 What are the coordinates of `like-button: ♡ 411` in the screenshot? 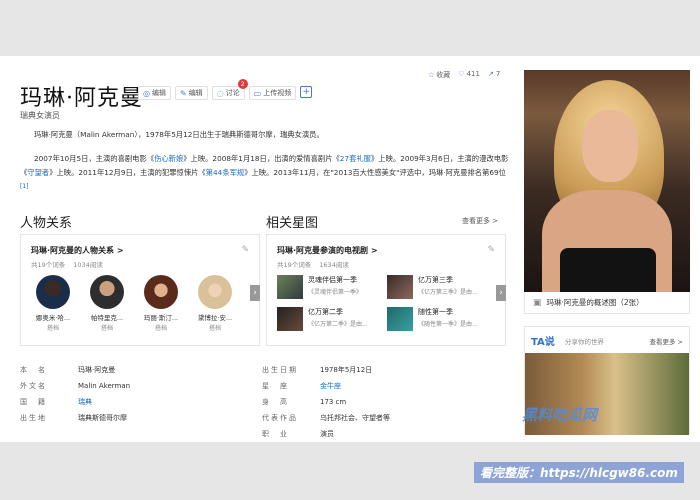 It's located at (469, 75).